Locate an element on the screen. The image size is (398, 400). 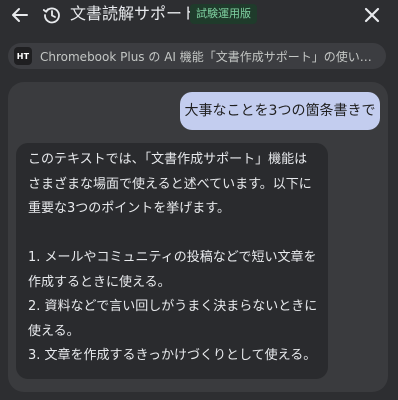
close-button is located at coordinates (372, 15).